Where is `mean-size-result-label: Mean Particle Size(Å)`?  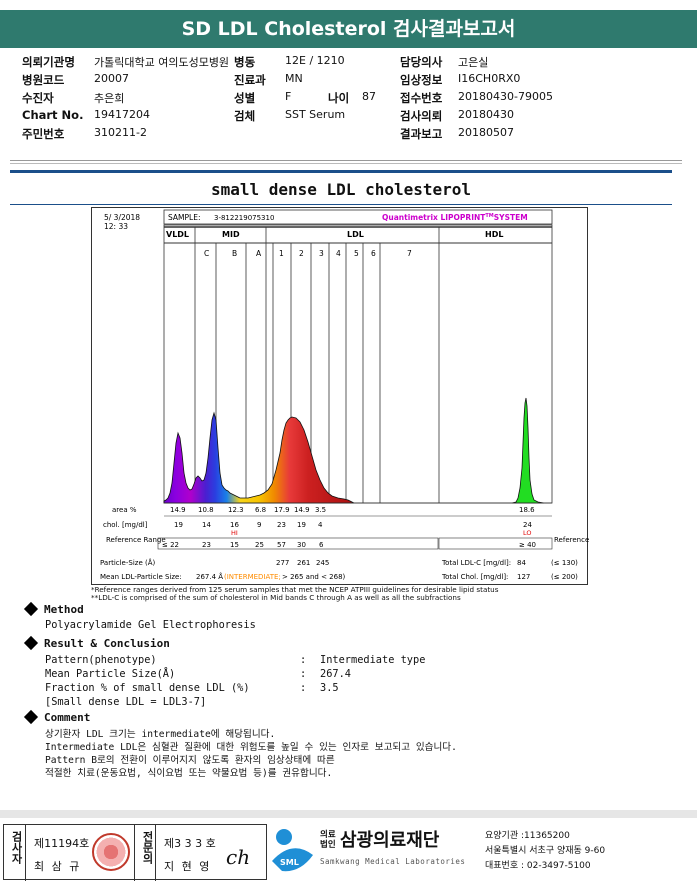
mean-size-result-label: Mean Particle Size(Å) is located at coordinates (110, 674).